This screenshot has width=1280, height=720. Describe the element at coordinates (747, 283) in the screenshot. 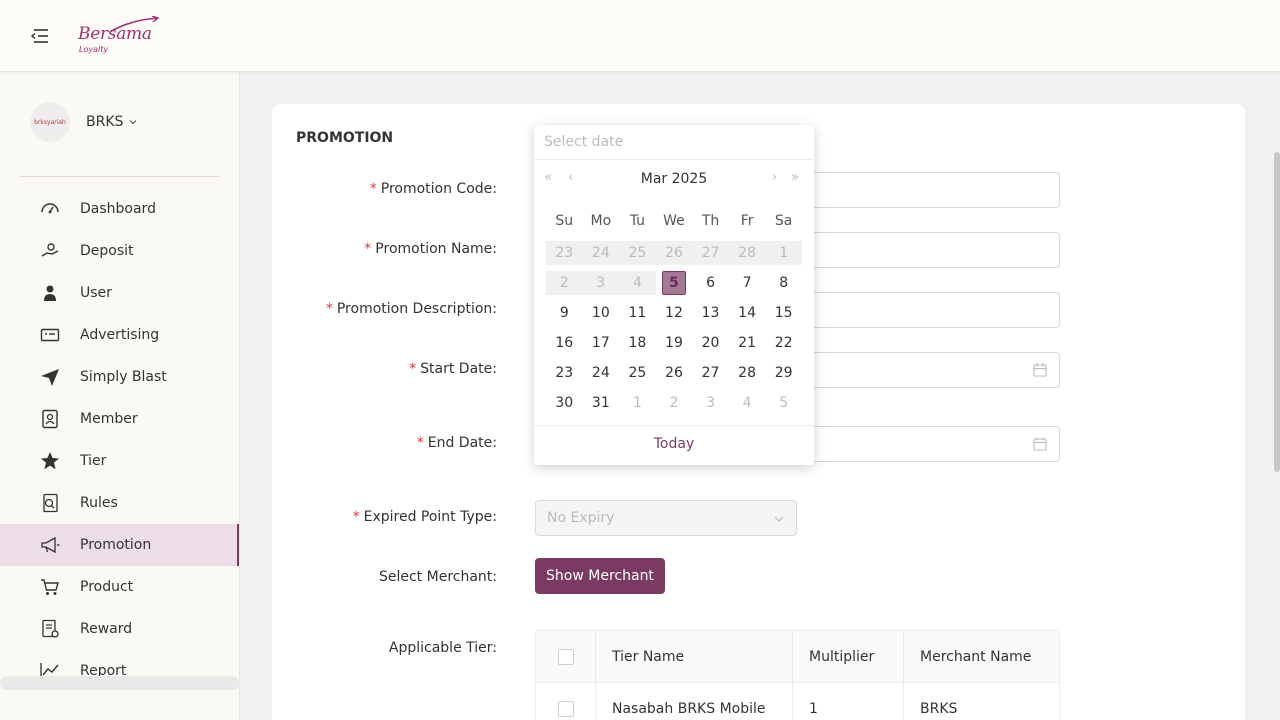

I see `calendar-day: 7` at that location.